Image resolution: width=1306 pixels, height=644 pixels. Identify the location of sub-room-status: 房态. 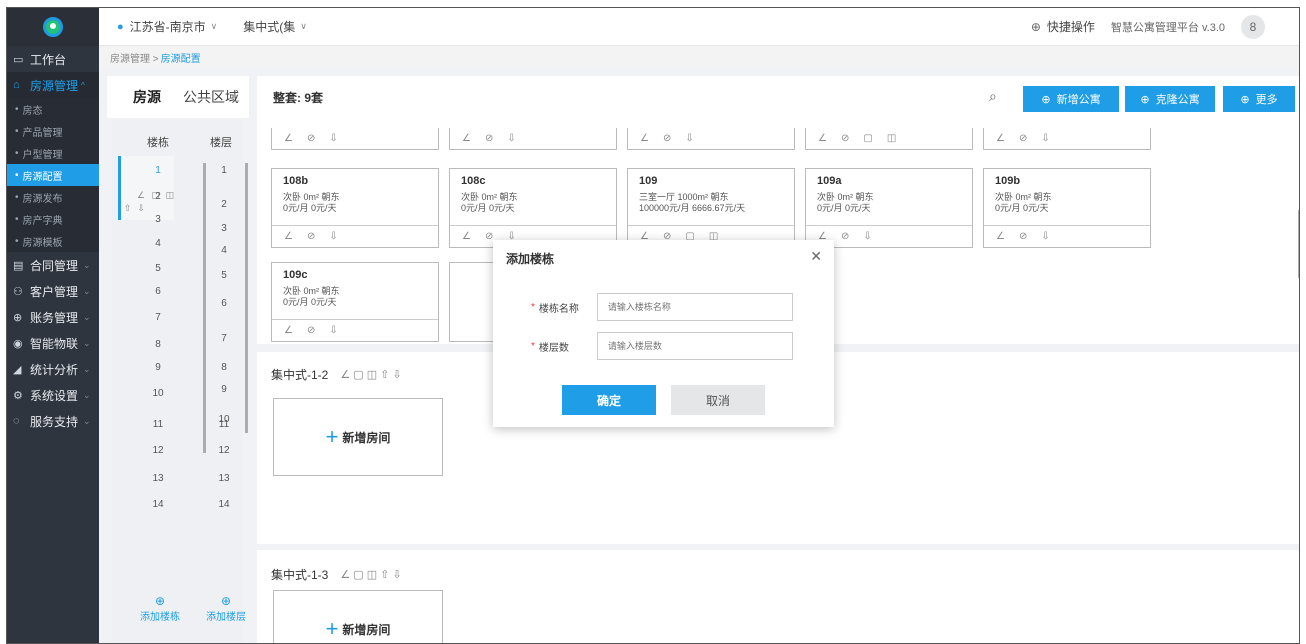
(53, 109).